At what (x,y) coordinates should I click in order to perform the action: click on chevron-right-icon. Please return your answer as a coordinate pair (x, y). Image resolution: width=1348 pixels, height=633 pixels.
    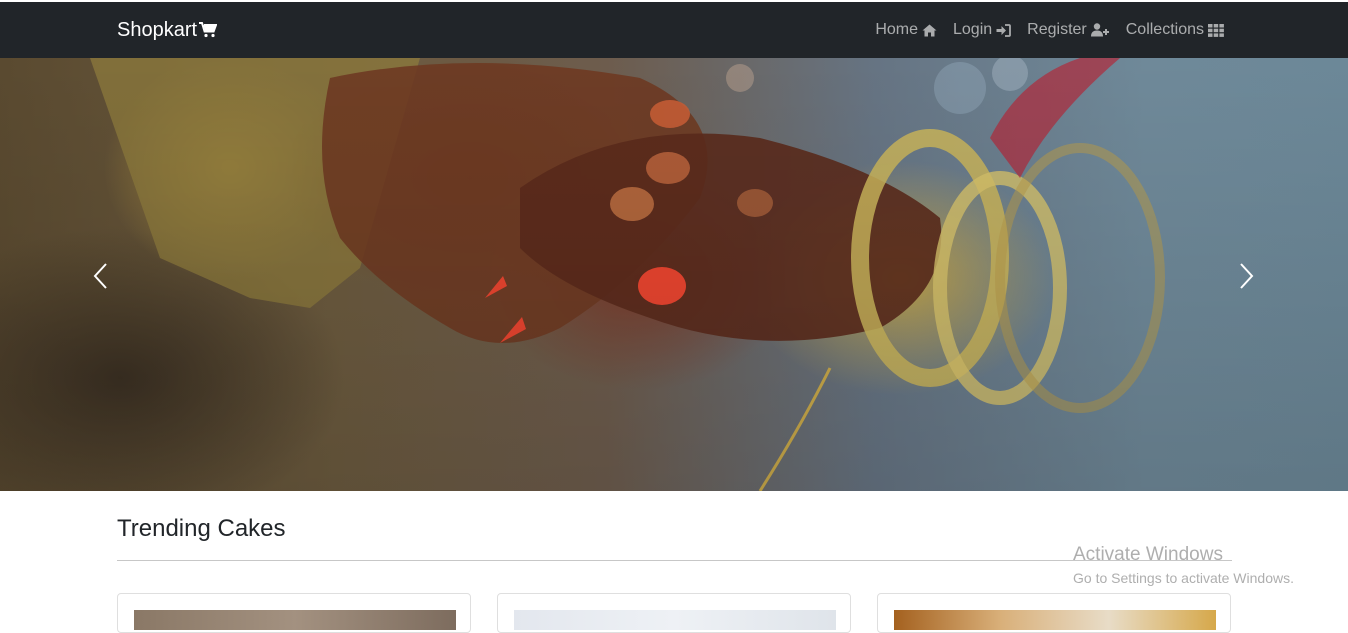
    Looking at the image, I should click on (1247, 276).